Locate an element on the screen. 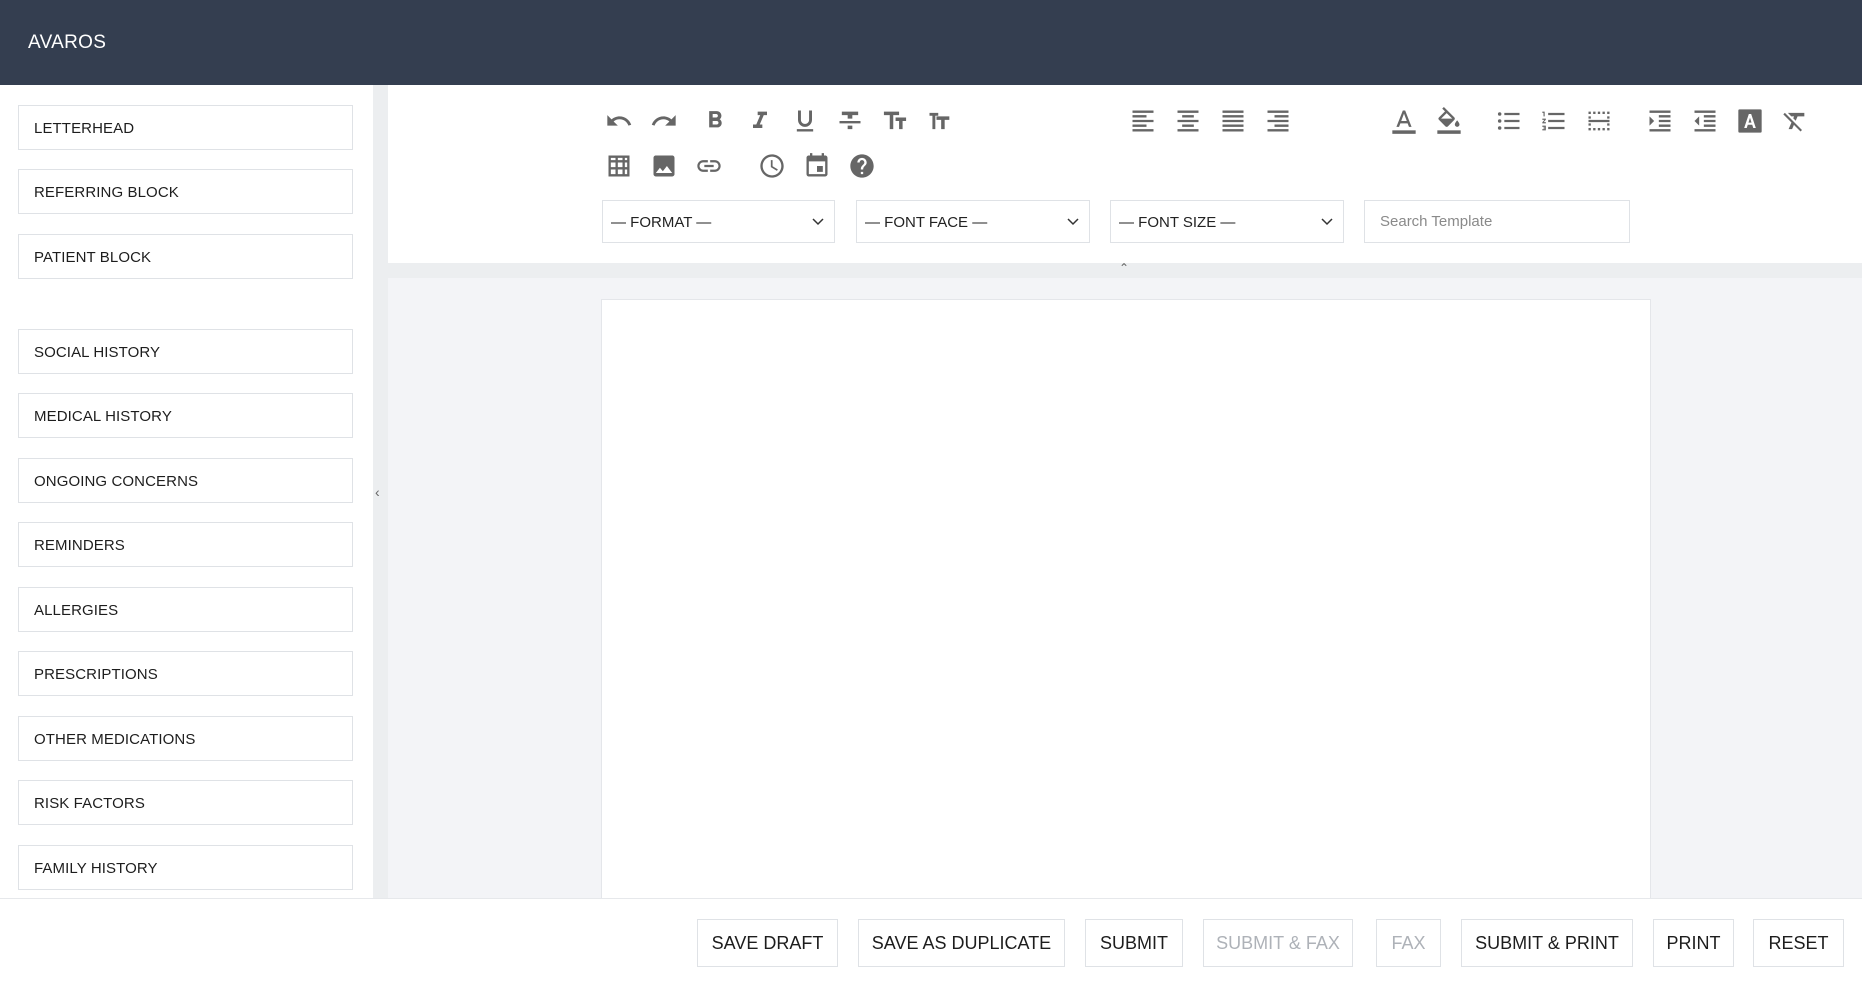  align-left-icon is located at coordinates (1143, 121).